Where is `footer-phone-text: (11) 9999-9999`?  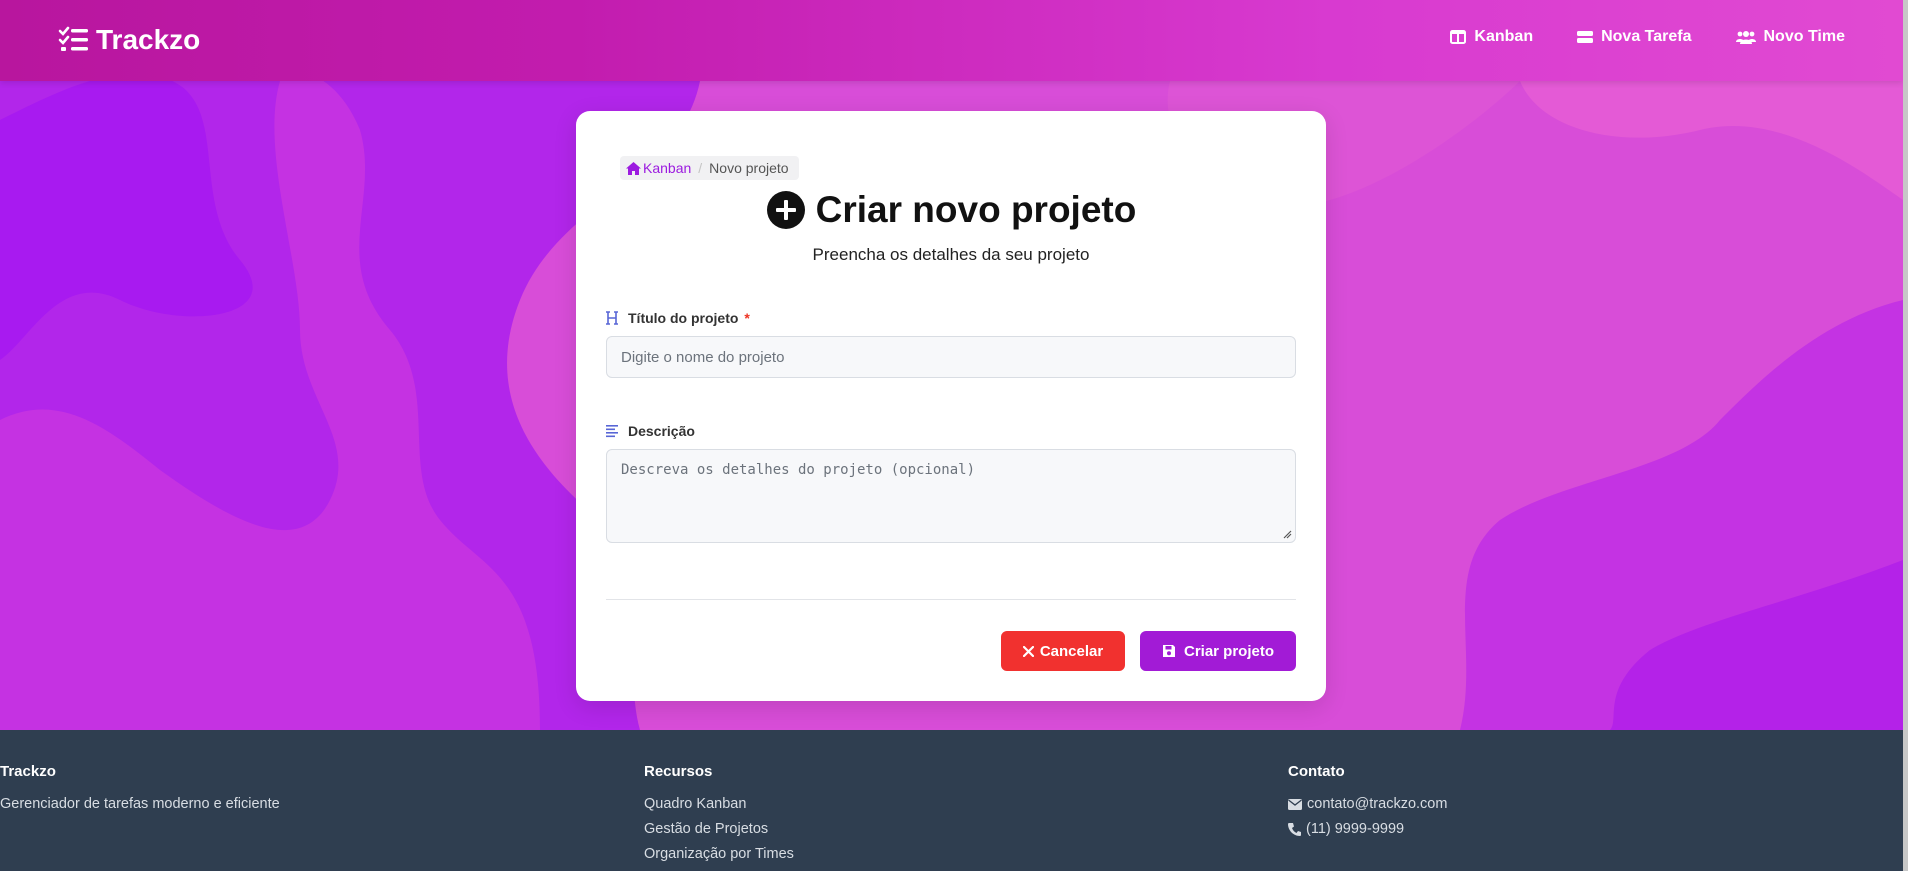 footer-phone-text: (11) 9999-9999 is located at coordinates (1355, 829).